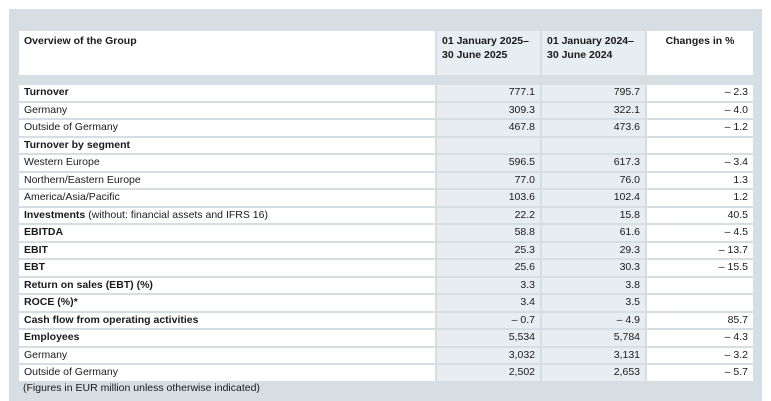  Describe the element at coordinates (580, 55) in the screenshot. I see `header-2024-line-2: 30 June 2024` at that location.